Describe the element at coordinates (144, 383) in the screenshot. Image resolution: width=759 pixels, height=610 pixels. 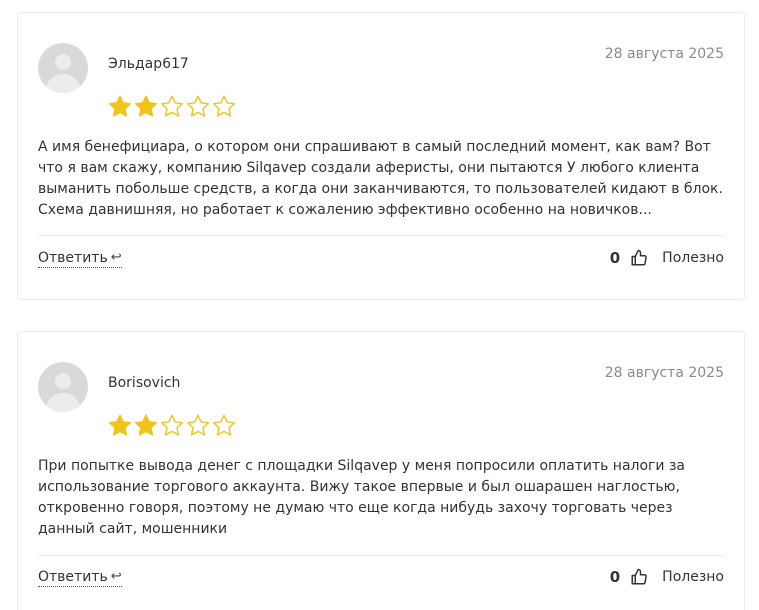
I see `review-author: Borisovich` at that location.